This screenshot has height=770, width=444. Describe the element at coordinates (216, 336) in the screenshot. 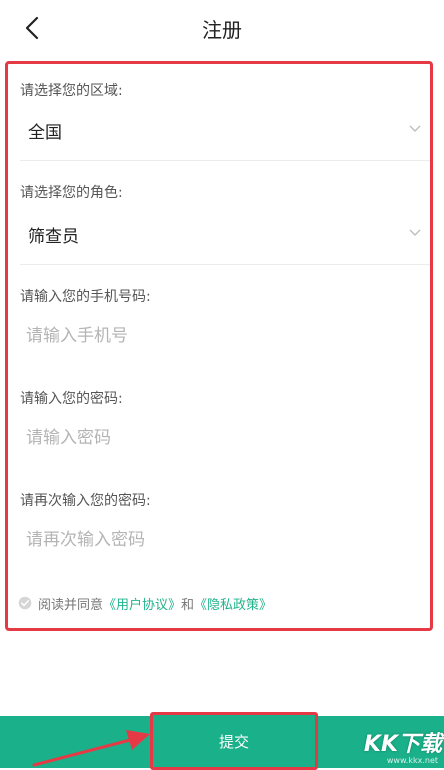

I see `phone-input` at that location.